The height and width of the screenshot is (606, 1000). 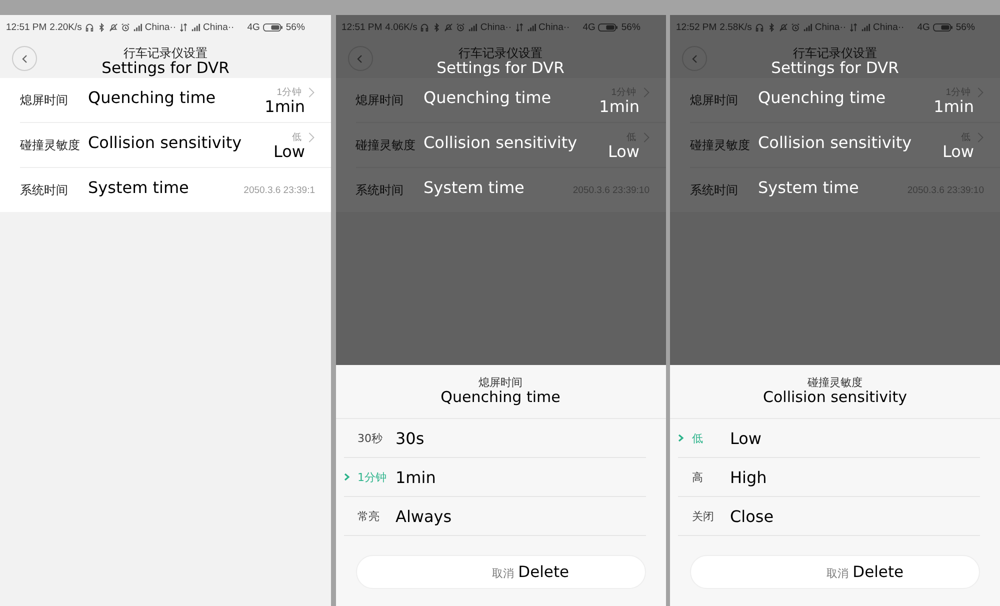 I want to click on option-label: 1分钟, so click(x=373, y=477).